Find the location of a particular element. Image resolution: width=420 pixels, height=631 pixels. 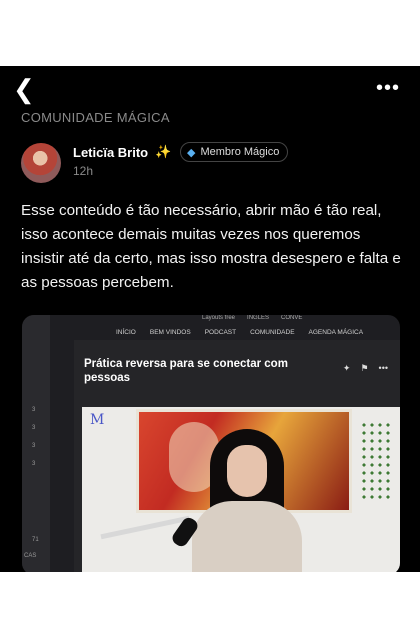

diamond-icon: ◆ is located at coordinates (191, 152).